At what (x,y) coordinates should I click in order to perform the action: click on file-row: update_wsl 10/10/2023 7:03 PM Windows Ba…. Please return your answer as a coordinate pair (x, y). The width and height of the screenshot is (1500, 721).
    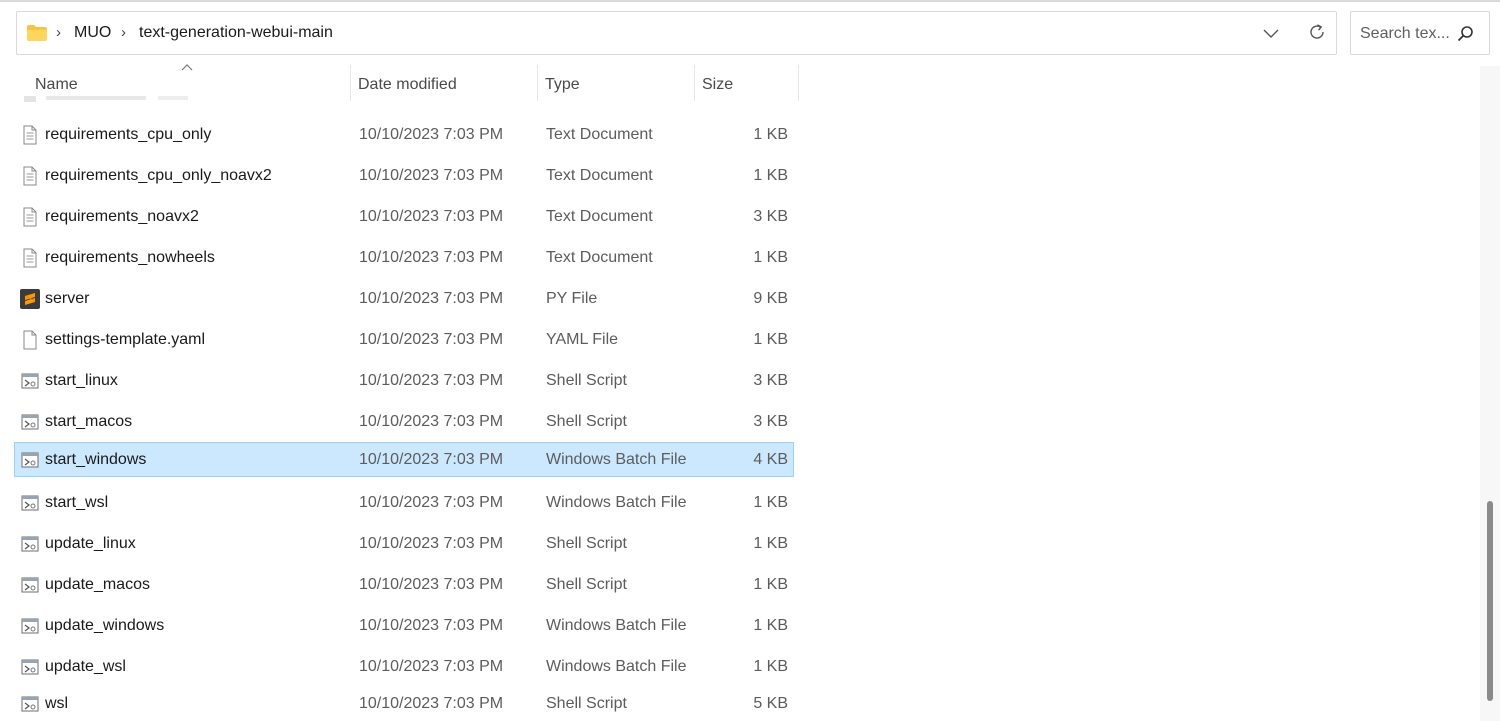
    Looking at the image, I should click on (404, 666).